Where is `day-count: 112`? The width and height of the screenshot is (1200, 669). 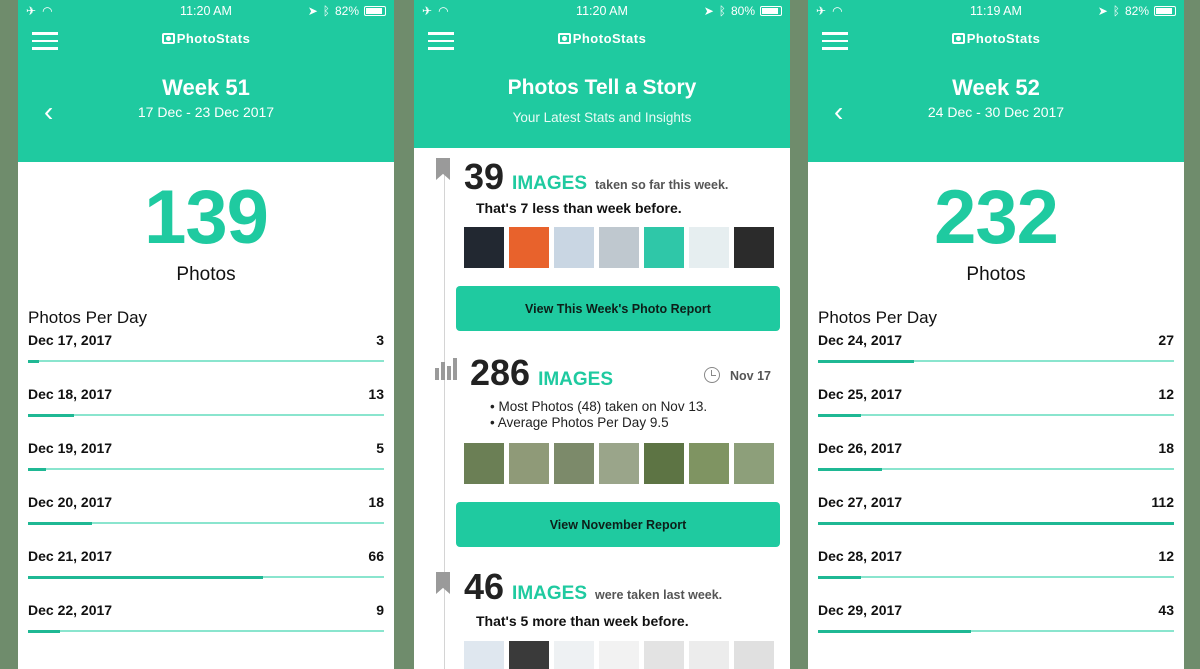
day-count: 112 is located at coordinates (1162, 502).